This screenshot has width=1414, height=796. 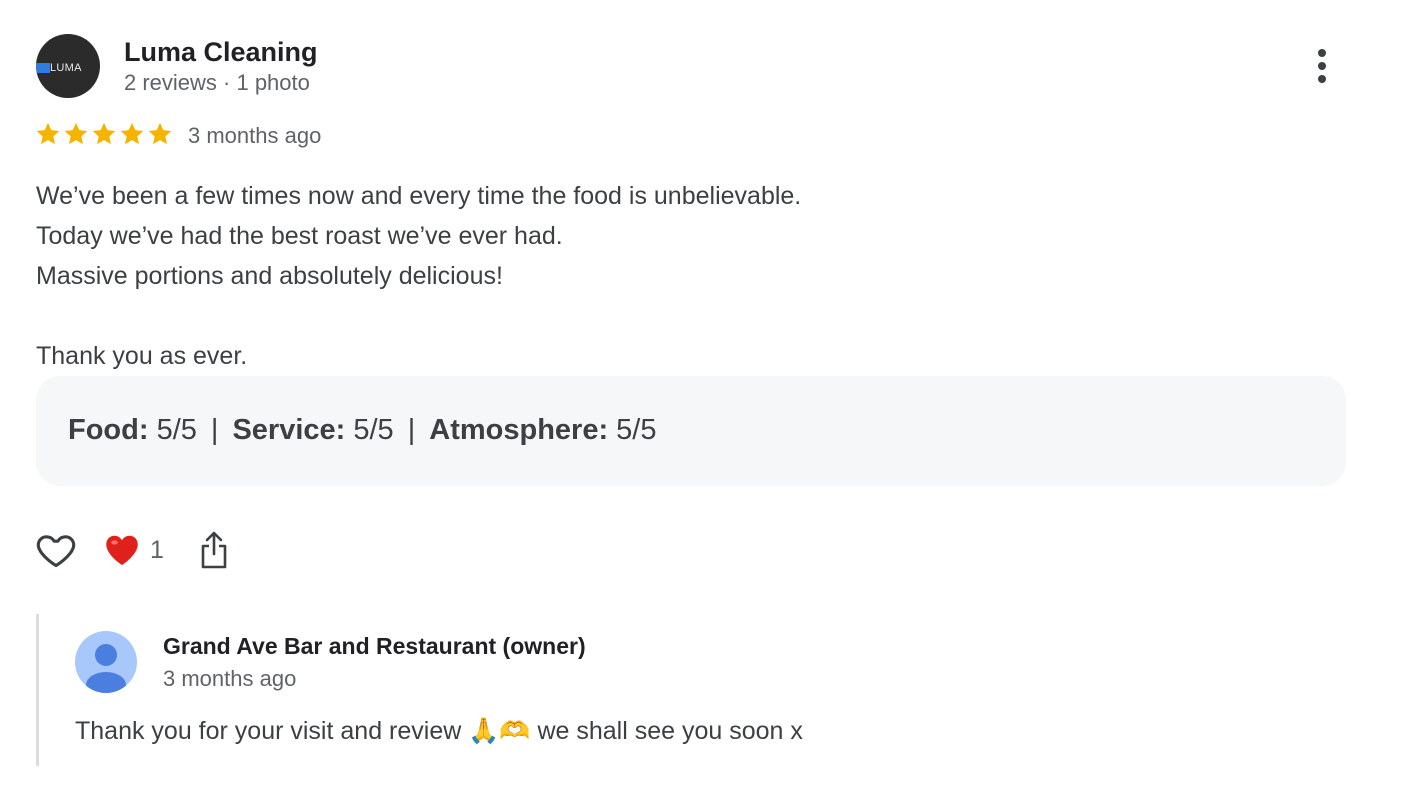 I want to click on author-name: Luma Cleaning, so click(x=221, y=52).